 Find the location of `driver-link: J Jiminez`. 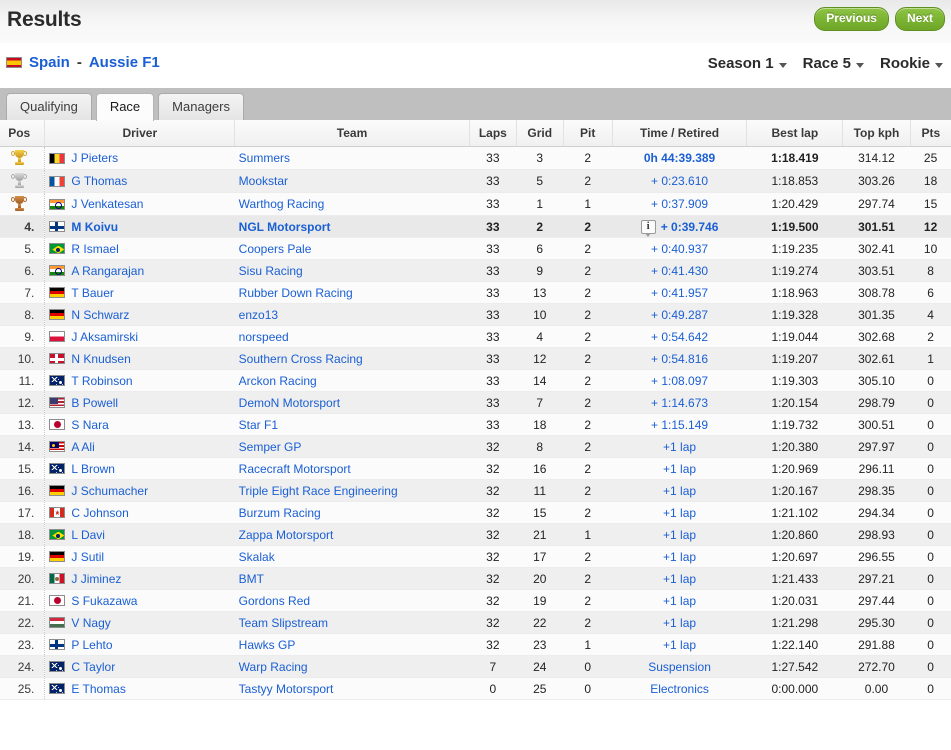

driver-link: J Jiminez is located at coordinates (96, 579).